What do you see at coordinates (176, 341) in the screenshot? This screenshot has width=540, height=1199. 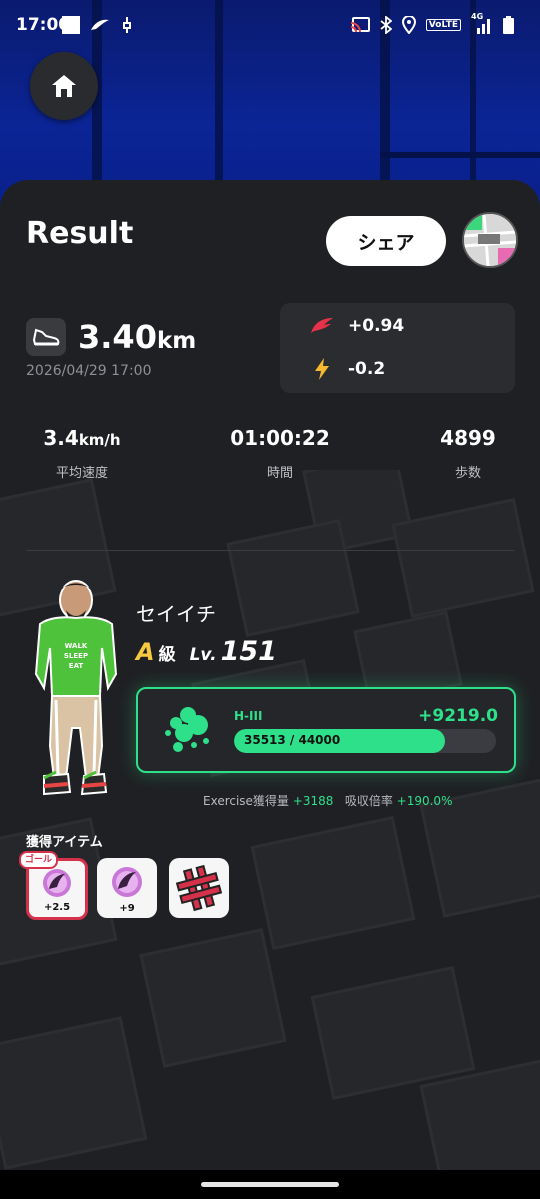 I see `distance-unit: km` at bounding box center [176, 341].